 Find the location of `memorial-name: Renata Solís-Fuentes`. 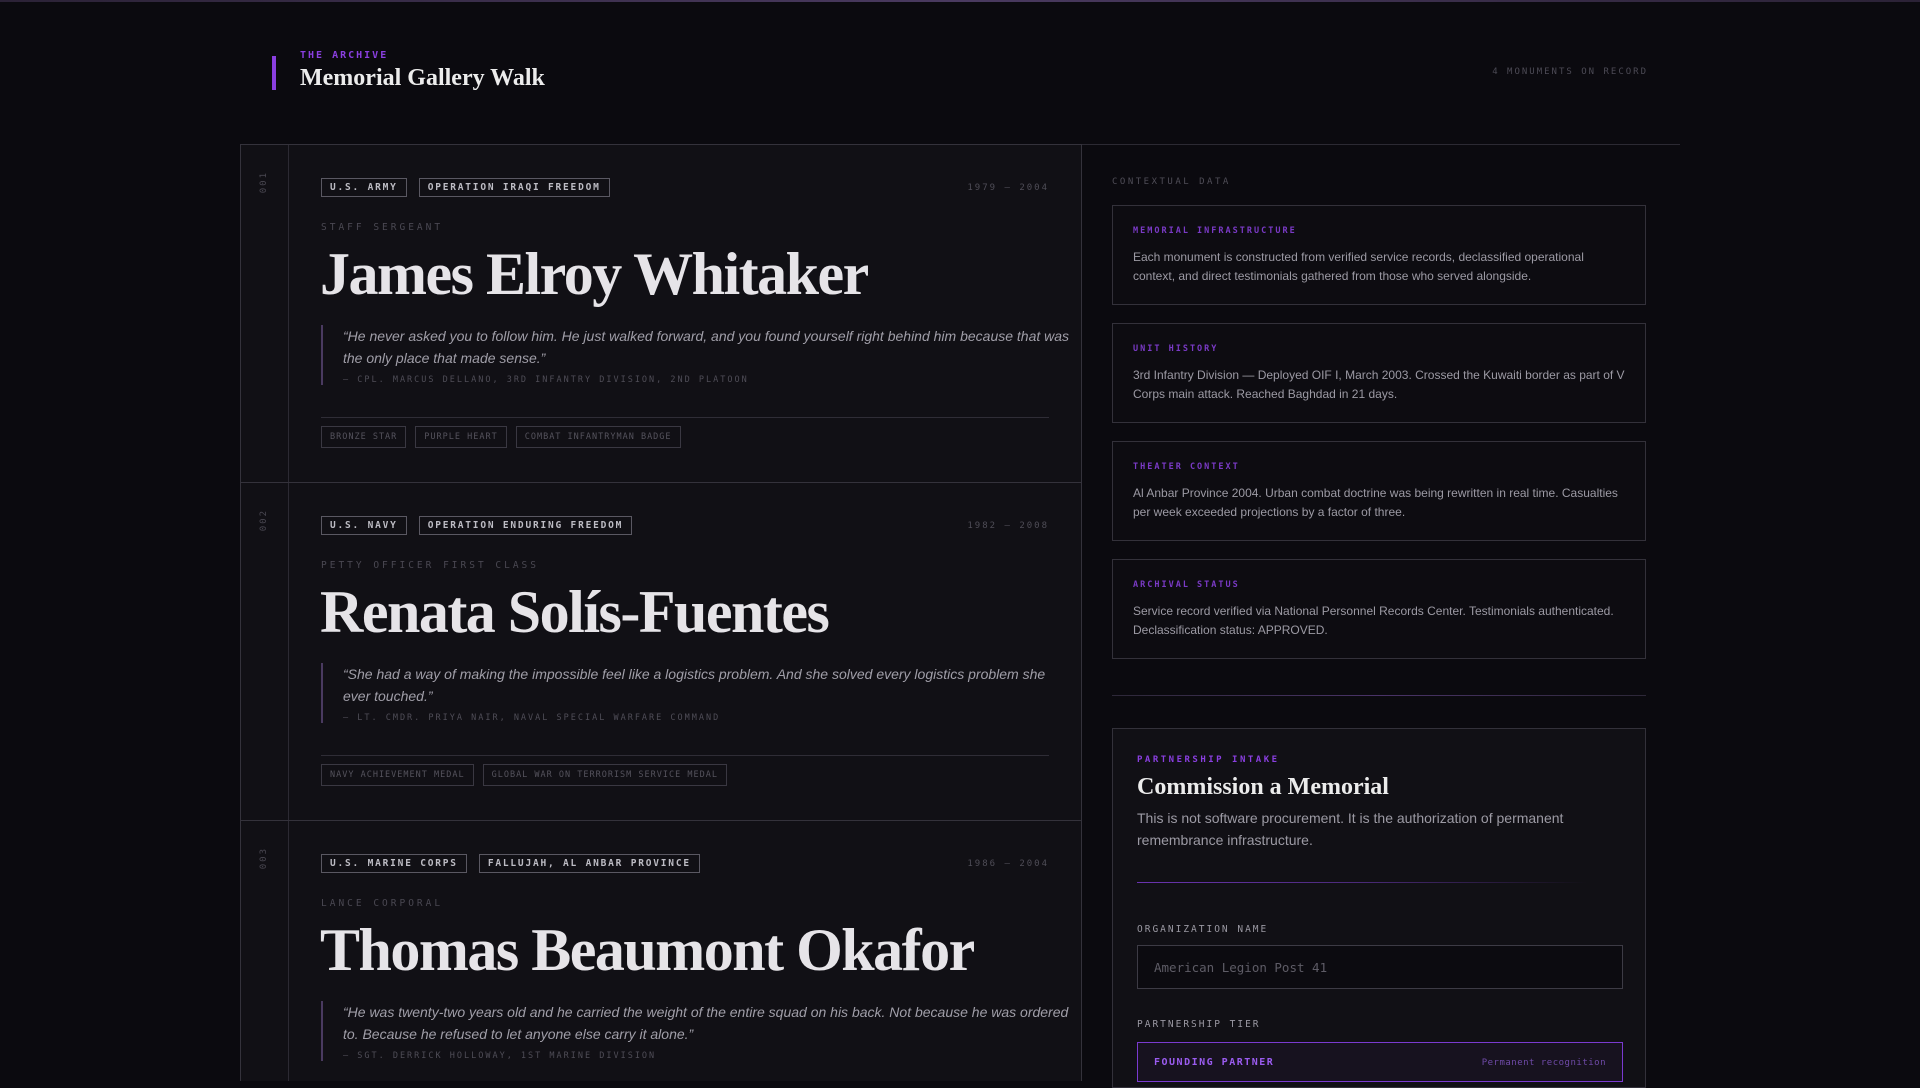

memorial-name: Renata Solís-Fuentes is located at coordinates (575, 612).